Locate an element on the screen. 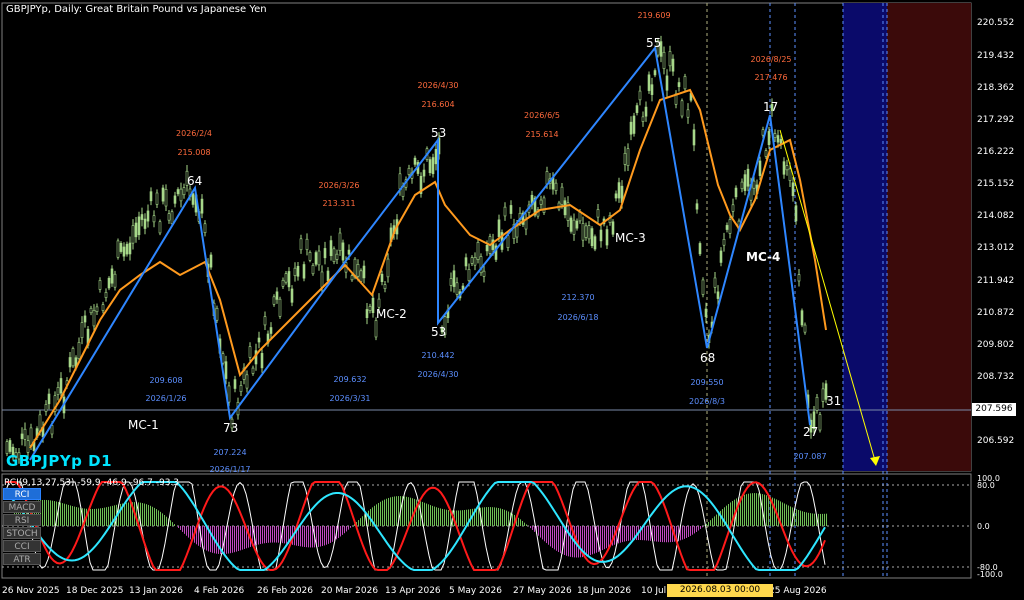 The width and height of the screenshot is (1024, 600). pivot-date: 2026/6/5 is located at coordinates (542, 115).